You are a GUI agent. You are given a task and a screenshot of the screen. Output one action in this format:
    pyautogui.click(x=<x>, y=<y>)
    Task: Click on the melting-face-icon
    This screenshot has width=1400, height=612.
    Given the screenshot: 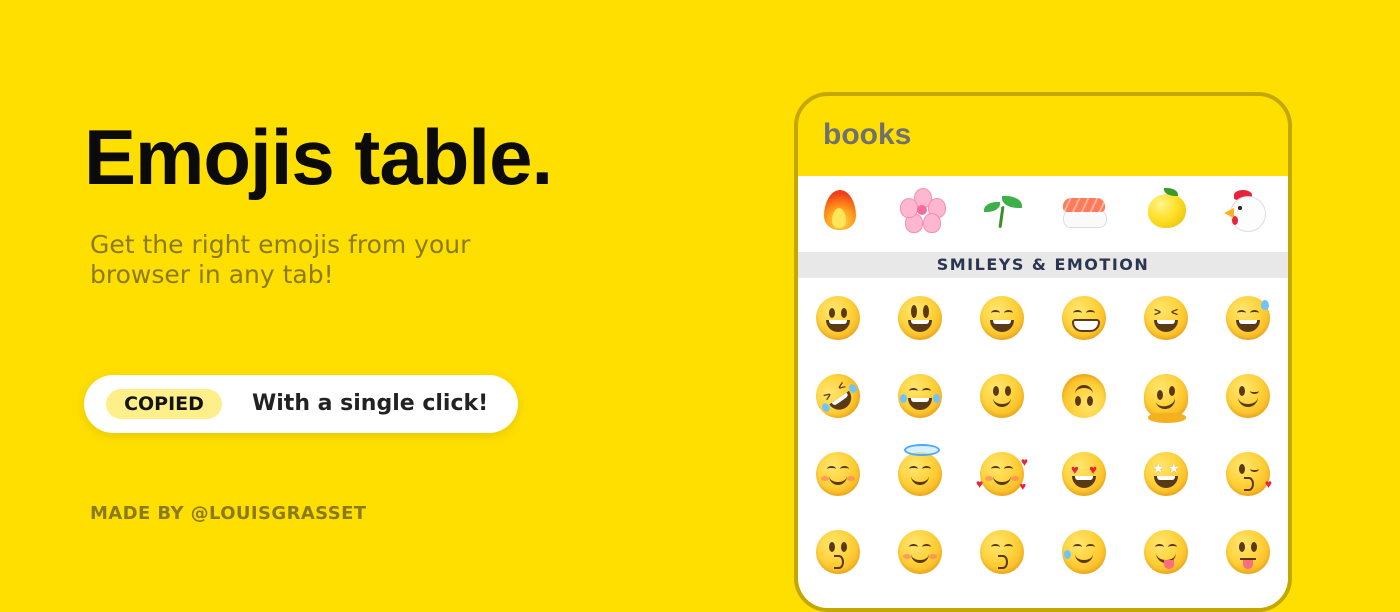 What is the action you would take?
    pyautogui.click(x=1166, y=398)
    